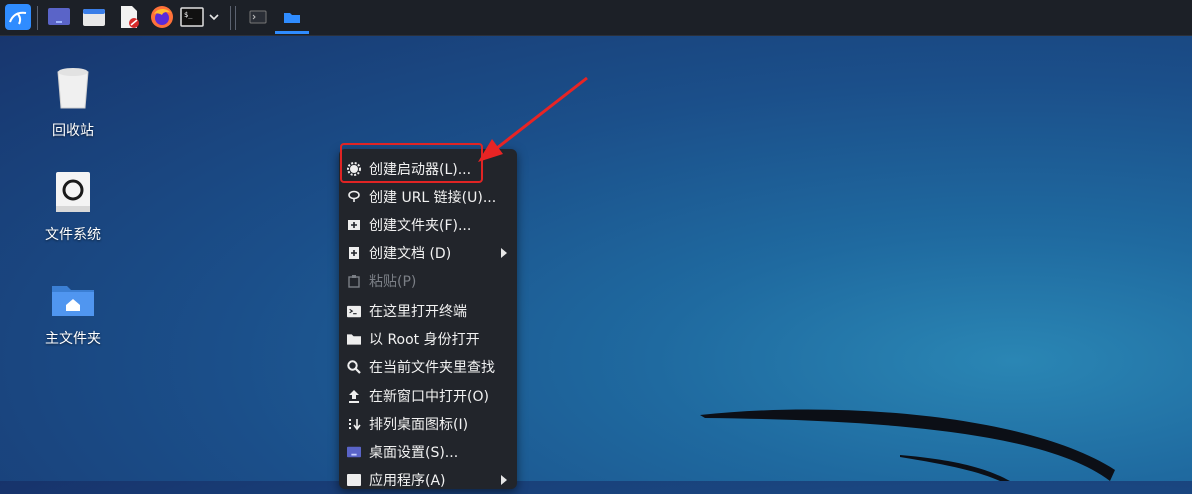 Image resolution: width=1192 pixels, height=494 pixels. What do you see at coordinates (354, 225) in the screenshot?
I see `new-folder-icon` at bounding box center [354, 225].